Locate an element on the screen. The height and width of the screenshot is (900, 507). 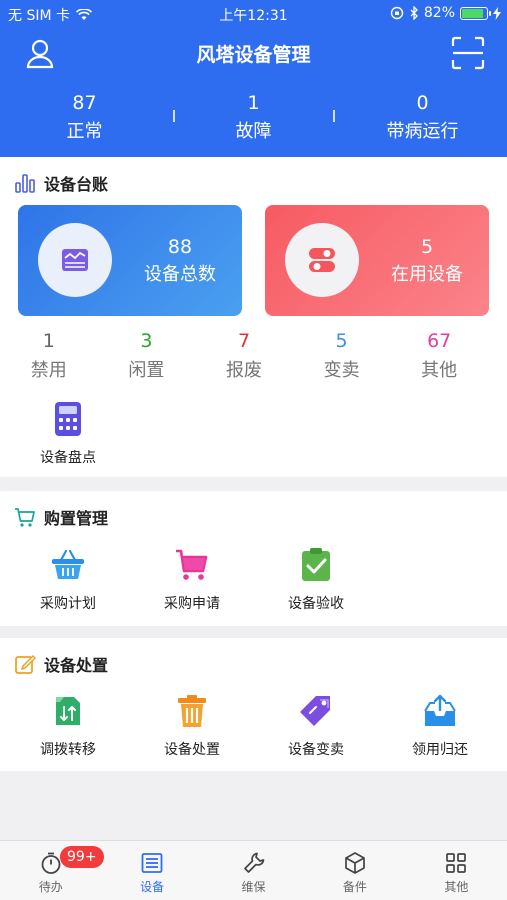
status-label: 报废 is located at coordinates (243, 370).